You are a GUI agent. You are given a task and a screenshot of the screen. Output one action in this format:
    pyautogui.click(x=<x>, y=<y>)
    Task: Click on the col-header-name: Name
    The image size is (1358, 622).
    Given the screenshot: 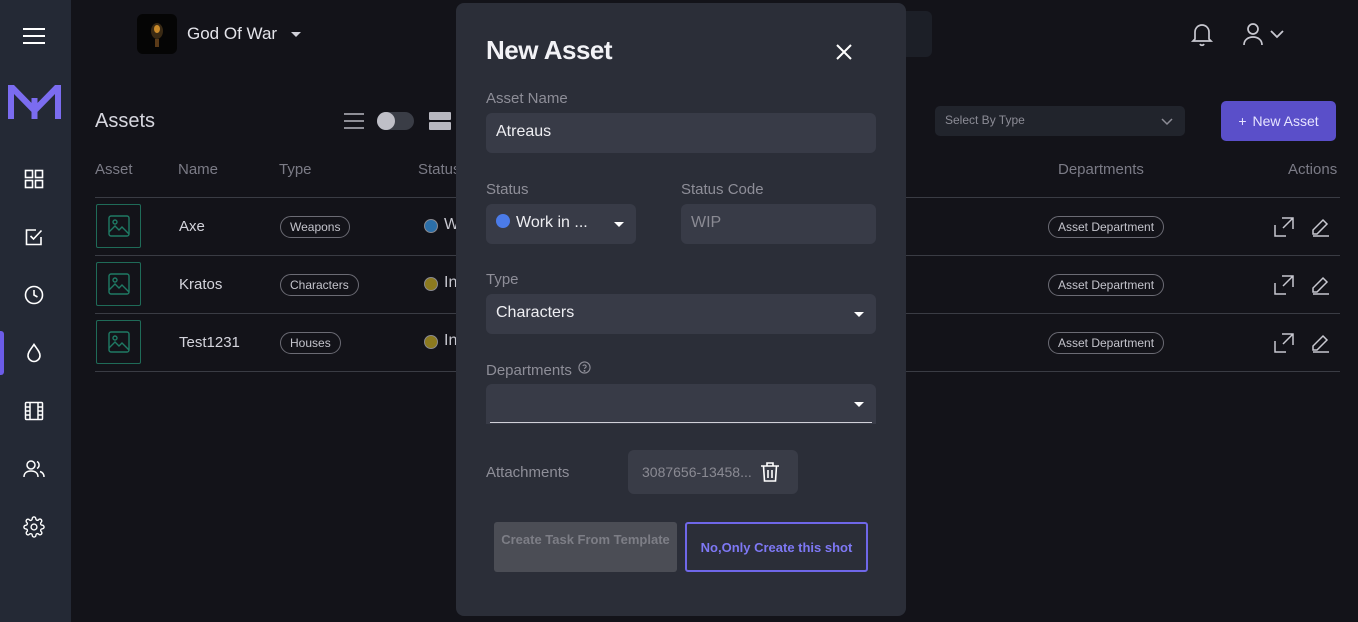 What is the action you would take?
    pyautogui.click(x=198, y=169)
    